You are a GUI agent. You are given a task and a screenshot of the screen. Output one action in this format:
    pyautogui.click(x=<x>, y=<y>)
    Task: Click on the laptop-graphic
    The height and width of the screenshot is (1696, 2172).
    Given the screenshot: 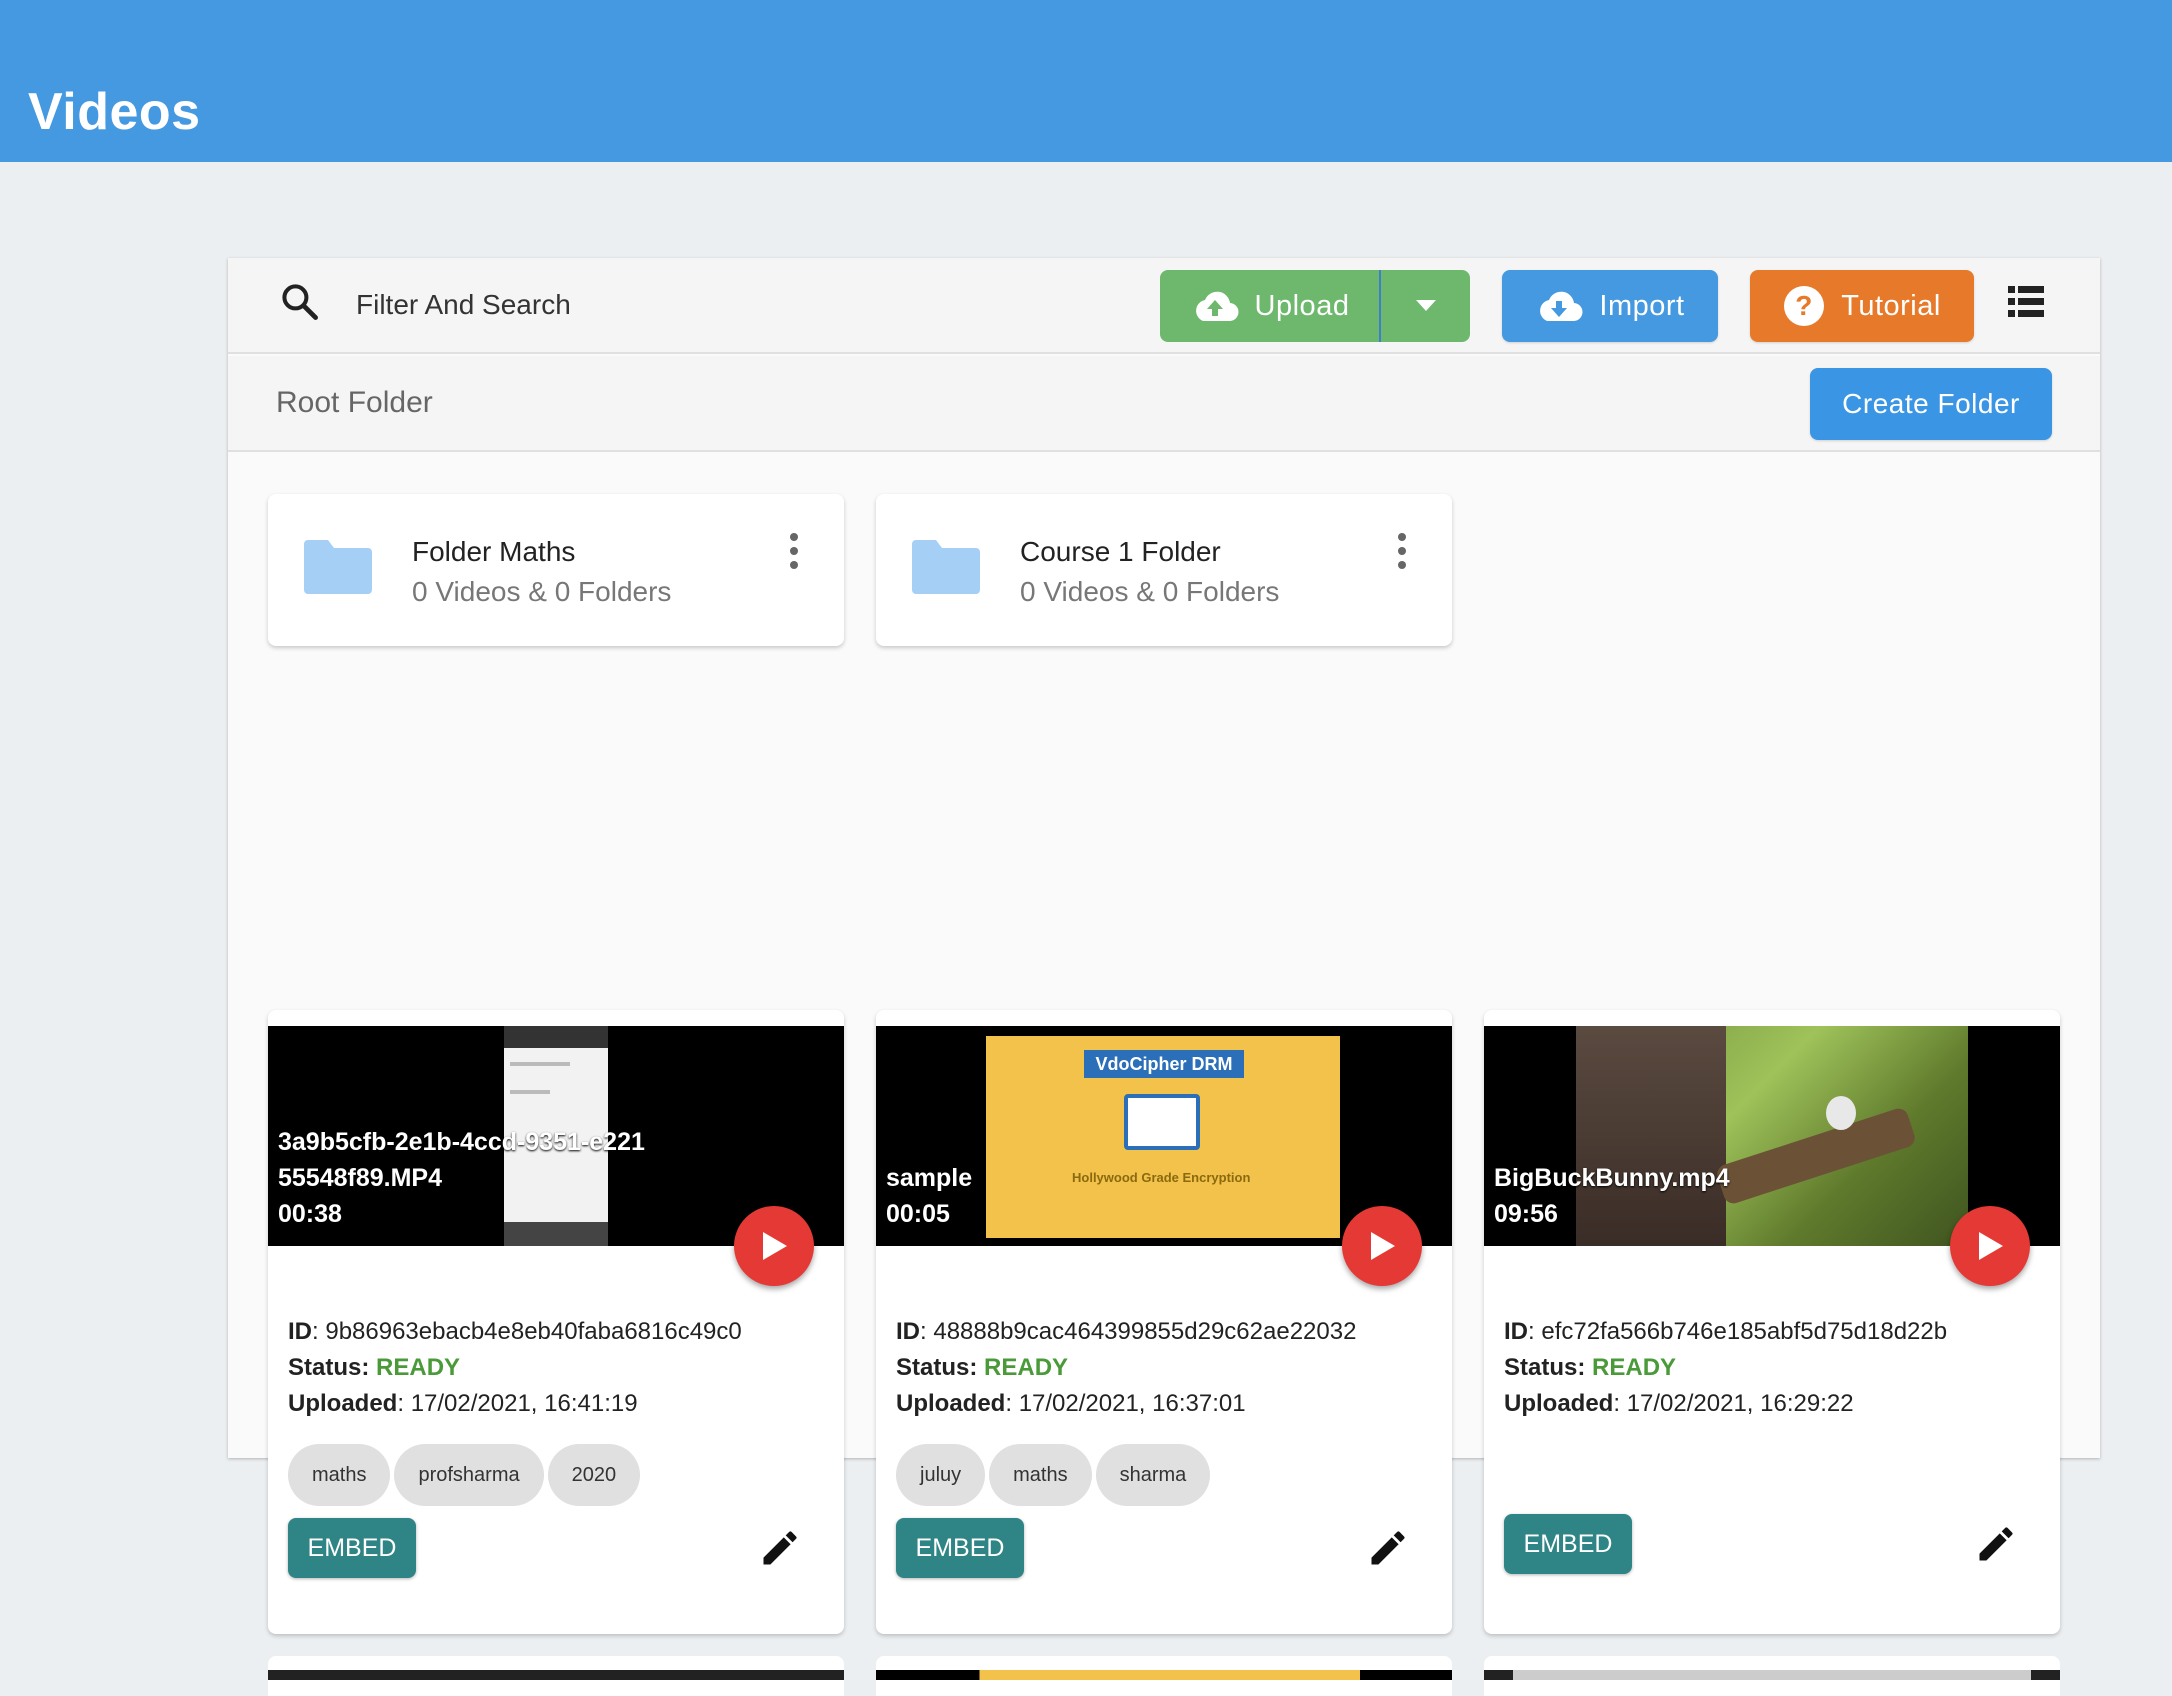 What is the action you would take?
    pyautogui.click(x=1162, y=1122)
    